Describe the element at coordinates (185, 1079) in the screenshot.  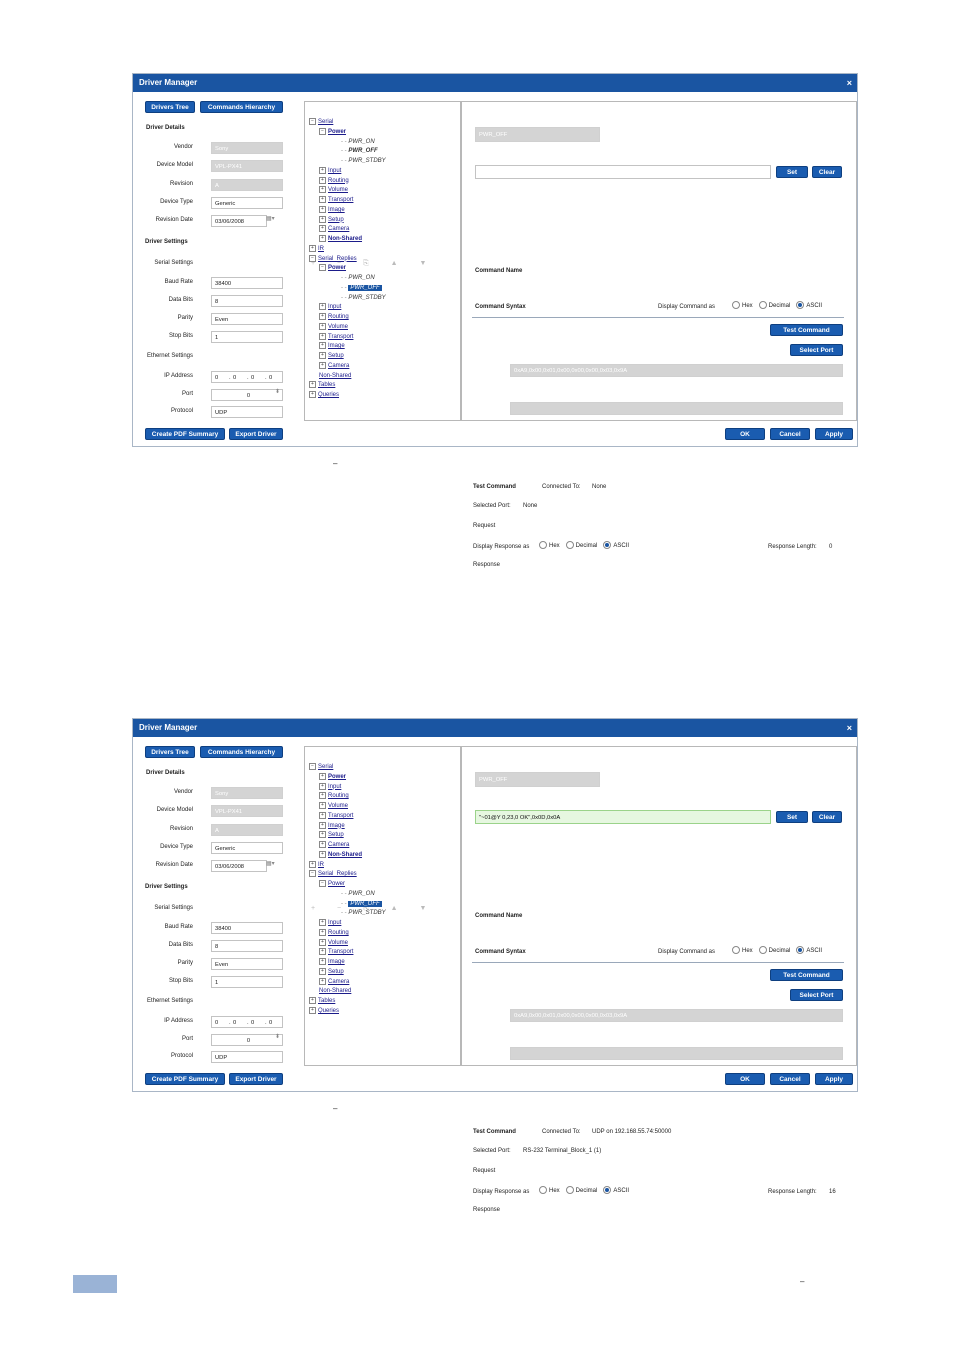
I see `create-pdf-summary-button: Create PDF Summary` at that location.